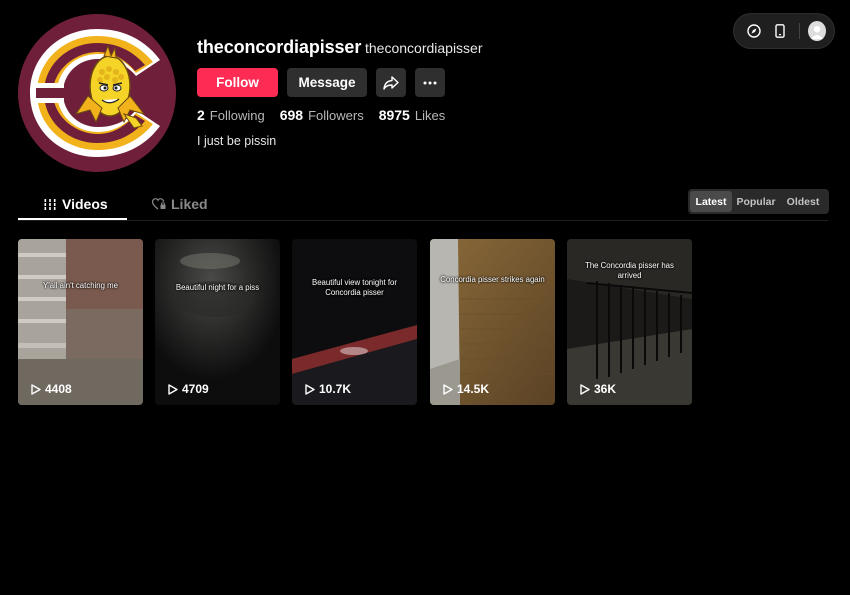 The width and height of the screenshot is (850, 595). I want to click on ellipsis-icon, so click(430, 82).